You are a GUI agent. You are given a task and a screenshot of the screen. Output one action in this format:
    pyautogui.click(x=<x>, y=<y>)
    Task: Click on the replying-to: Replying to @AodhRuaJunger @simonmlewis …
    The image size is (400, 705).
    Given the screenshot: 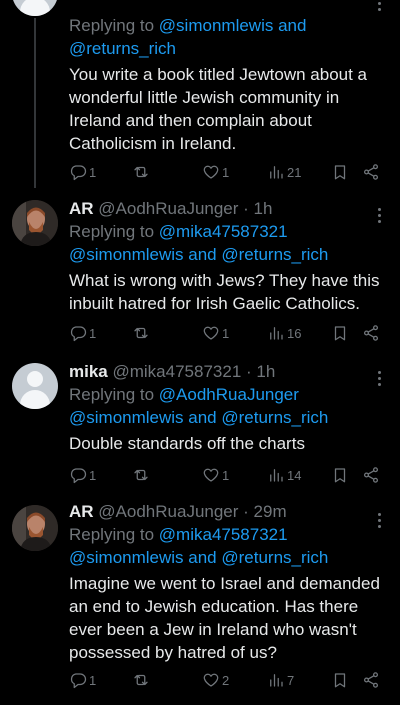 What is the action you would take?
    pyautogui.click(x=199, y=406)
    